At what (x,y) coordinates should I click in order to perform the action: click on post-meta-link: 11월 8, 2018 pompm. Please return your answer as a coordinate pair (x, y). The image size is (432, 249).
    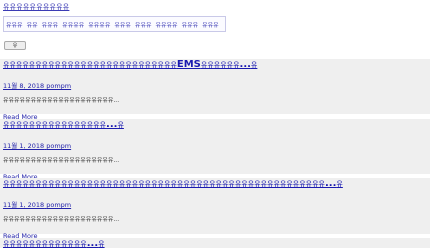
    Looking at the image, I should click on (215, 85).